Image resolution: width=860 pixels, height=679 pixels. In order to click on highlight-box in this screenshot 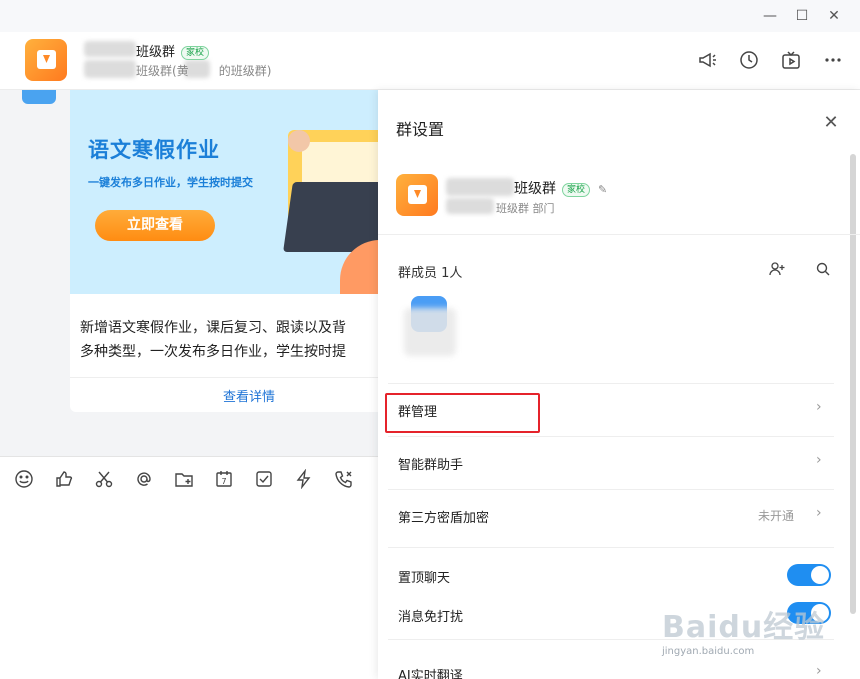, I will do `click(462, 413)`.